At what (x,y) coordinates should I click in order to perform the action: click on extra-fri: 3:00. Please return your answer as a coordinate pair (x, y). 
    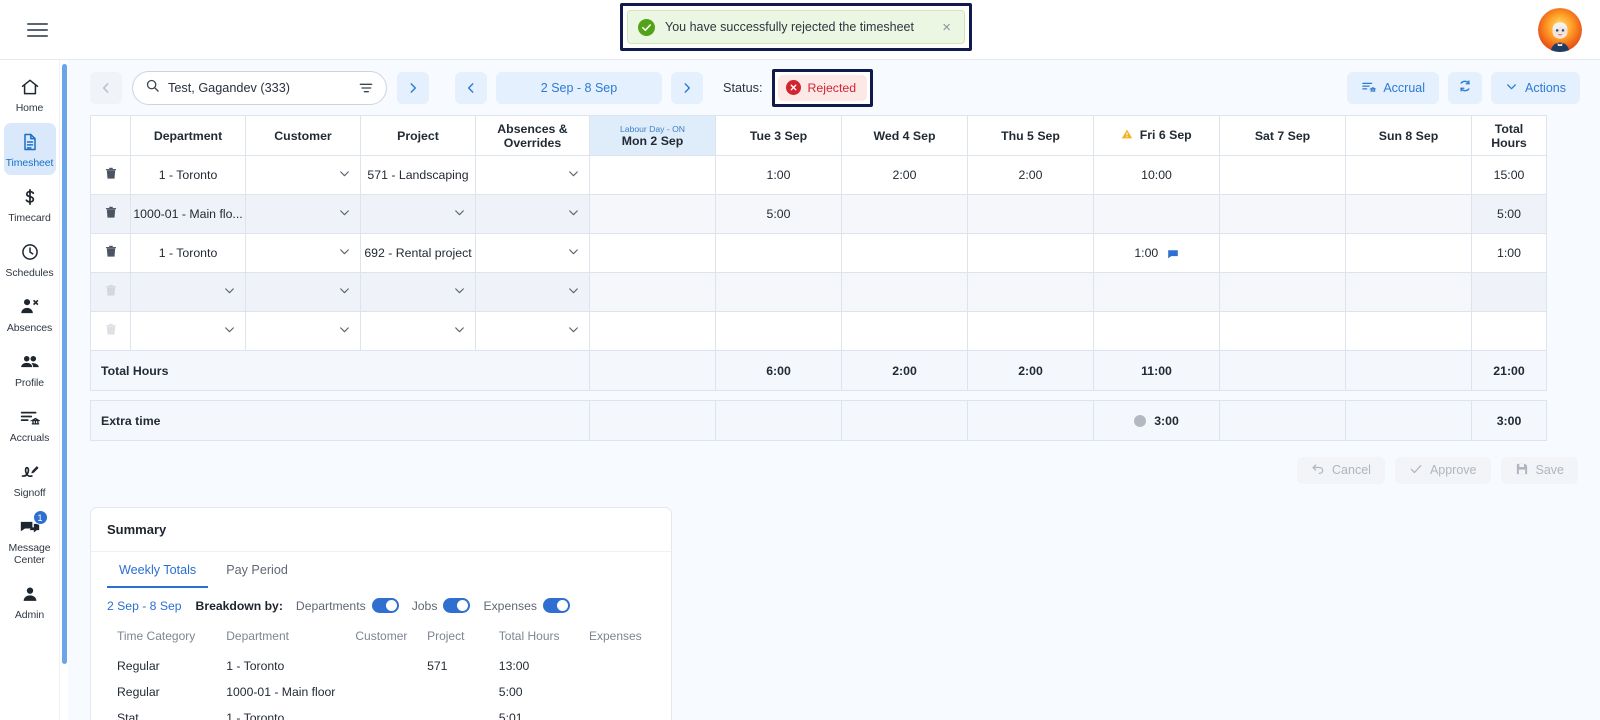
    Looking at the image, I should click on (1156, 420).